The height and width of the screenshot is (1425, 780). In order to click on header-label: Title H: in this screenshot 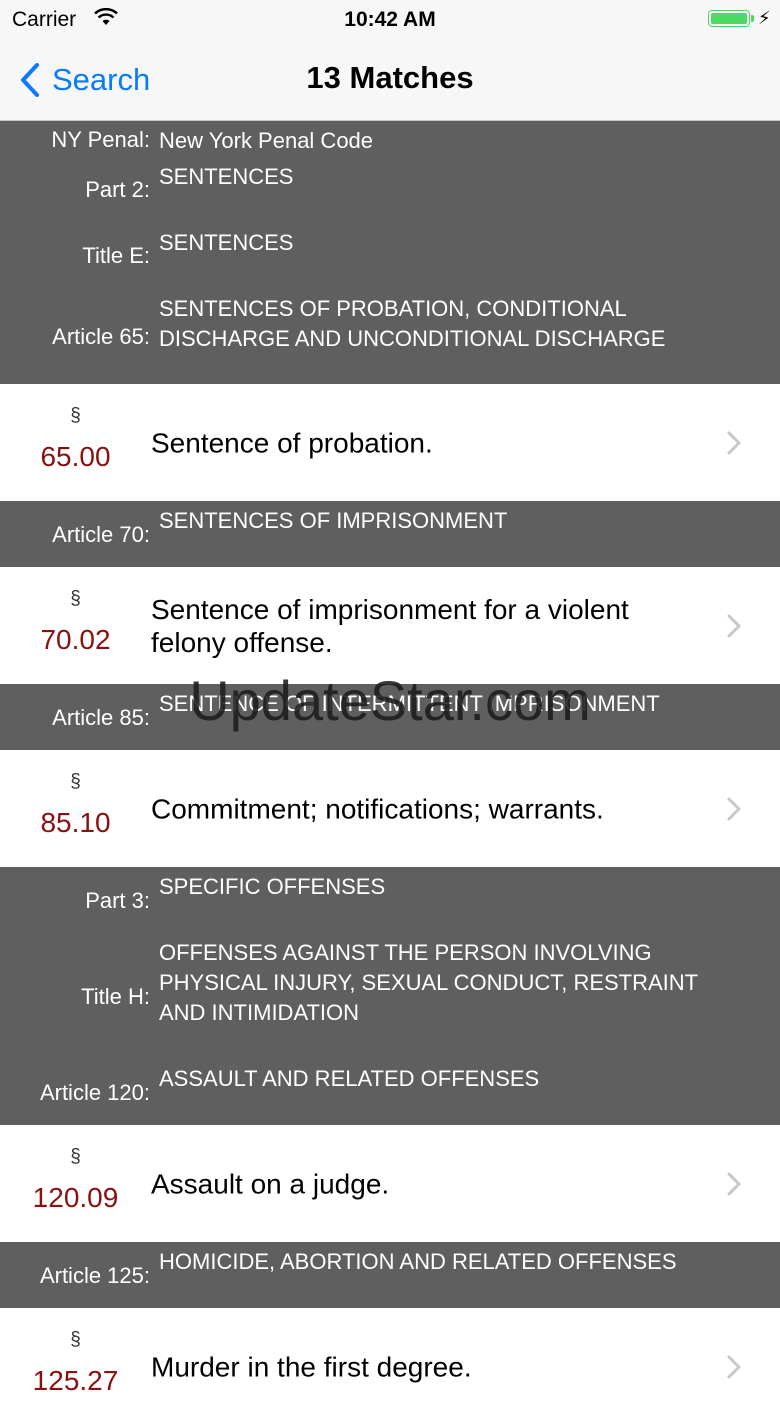, I will do `click(115, 996)`.